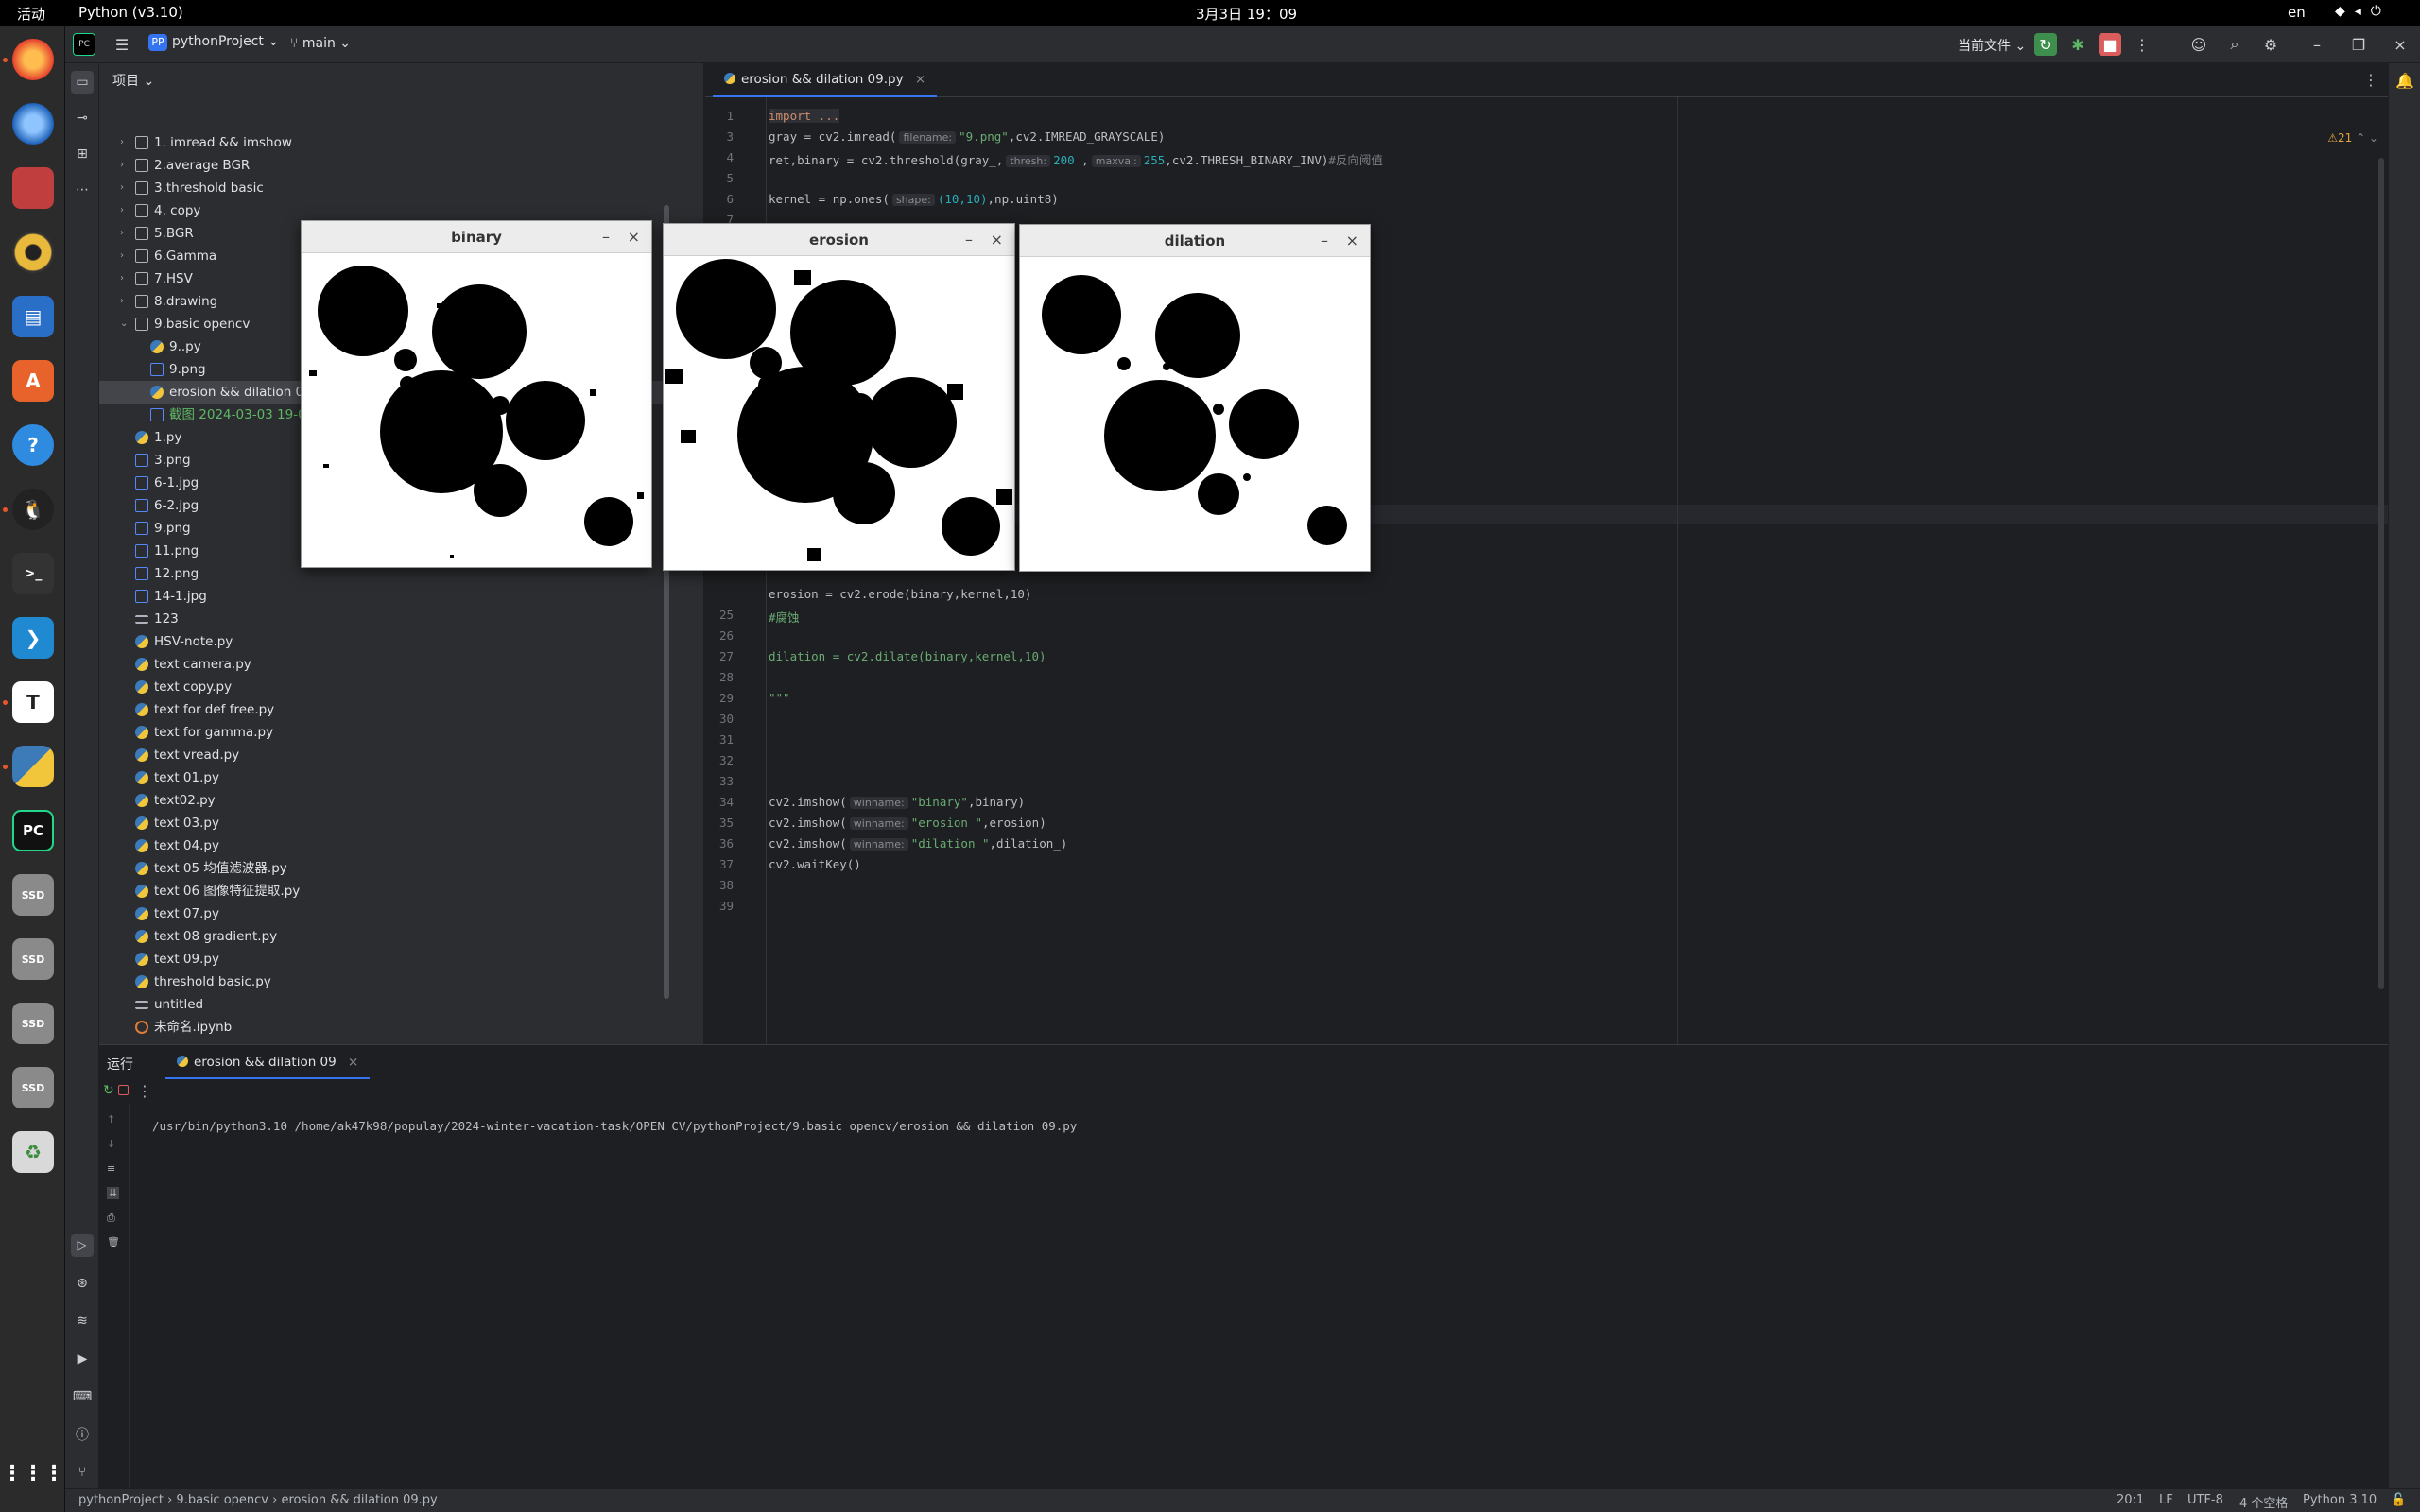 The image size is (2420, 1512). What do you see at coordinates (33, 573) in the screenshot?
I see `terminal-icon: >_` at bounding box center [33, 573].